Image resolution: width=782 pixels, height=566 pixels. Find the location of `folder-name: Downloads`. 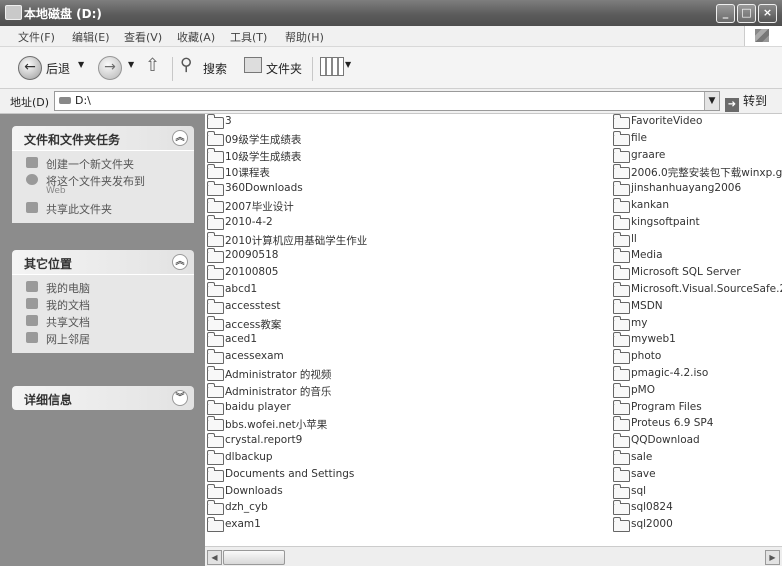

folder-name: Downloads is located at coordinates (254, 490).